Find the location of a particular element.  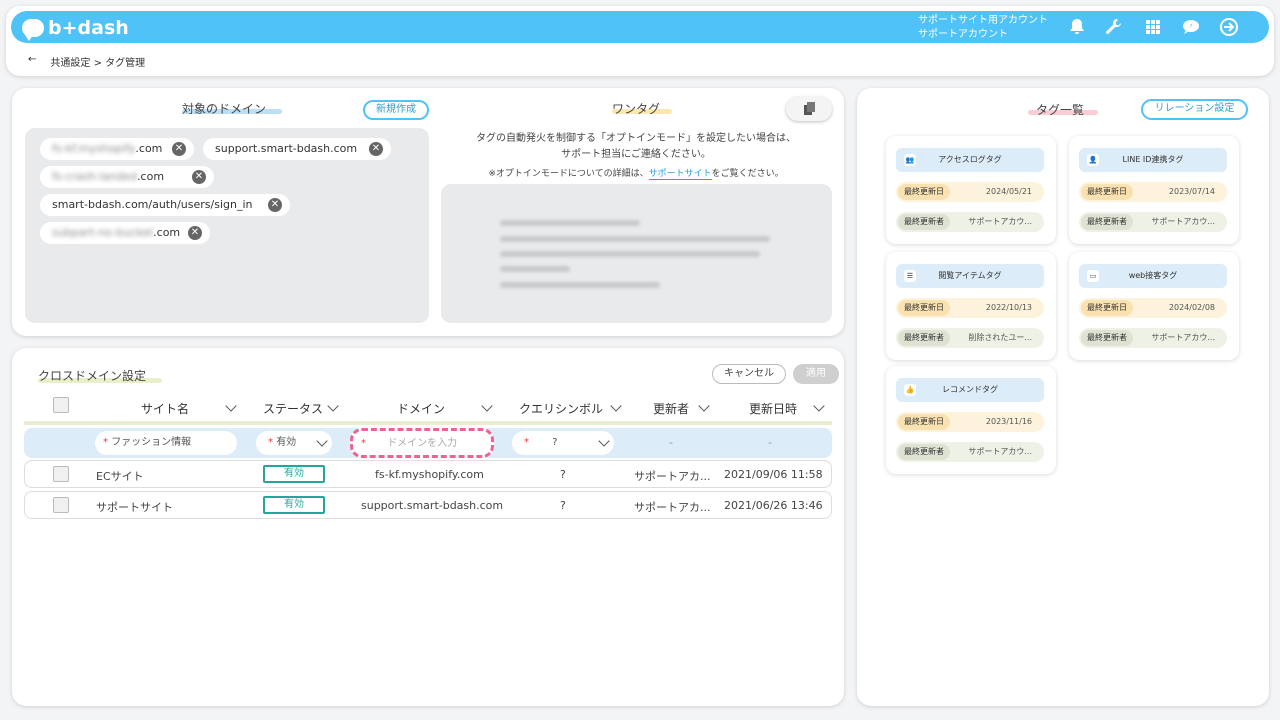

logo: b+dash is located at coordinates (75, 29).